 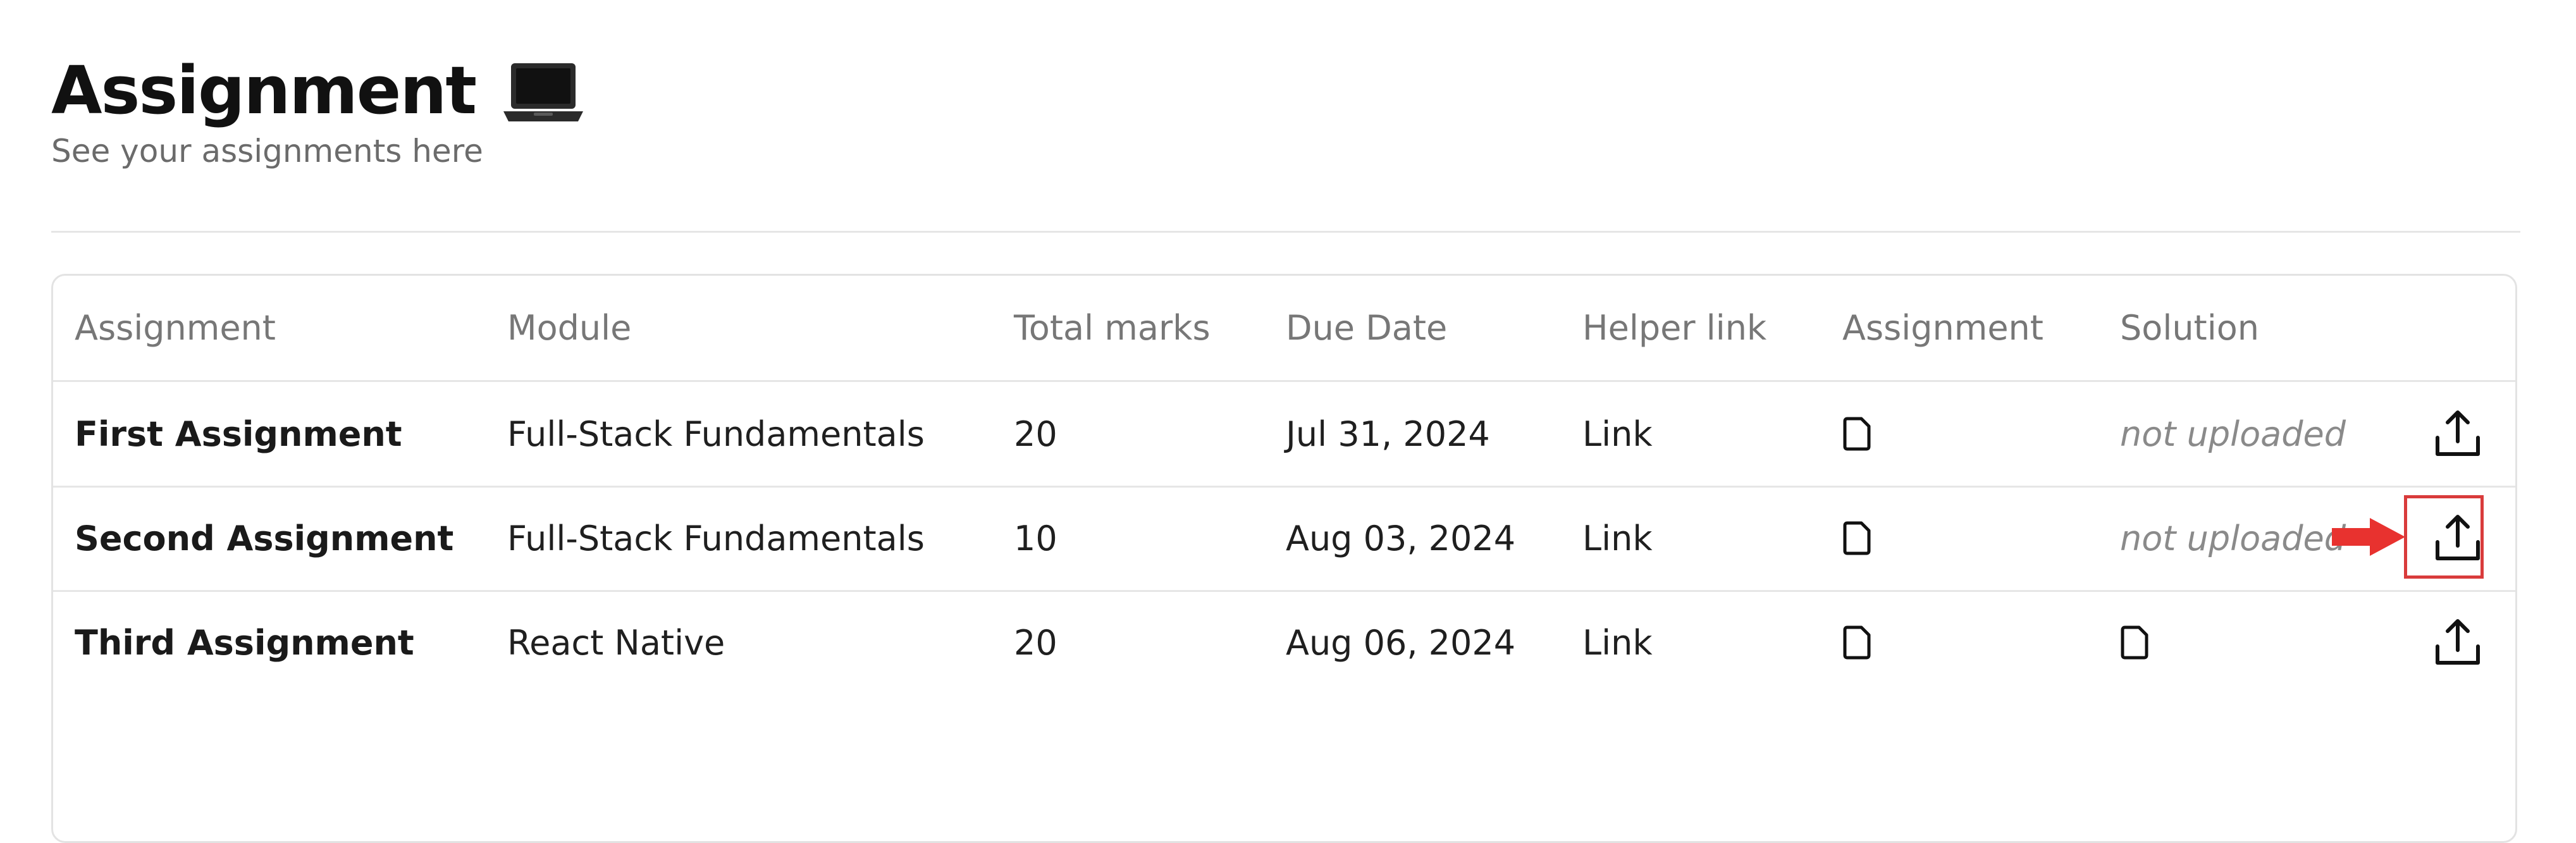 I want to click on column-header-due-date: Due Date, so click(x=1367, y=328).